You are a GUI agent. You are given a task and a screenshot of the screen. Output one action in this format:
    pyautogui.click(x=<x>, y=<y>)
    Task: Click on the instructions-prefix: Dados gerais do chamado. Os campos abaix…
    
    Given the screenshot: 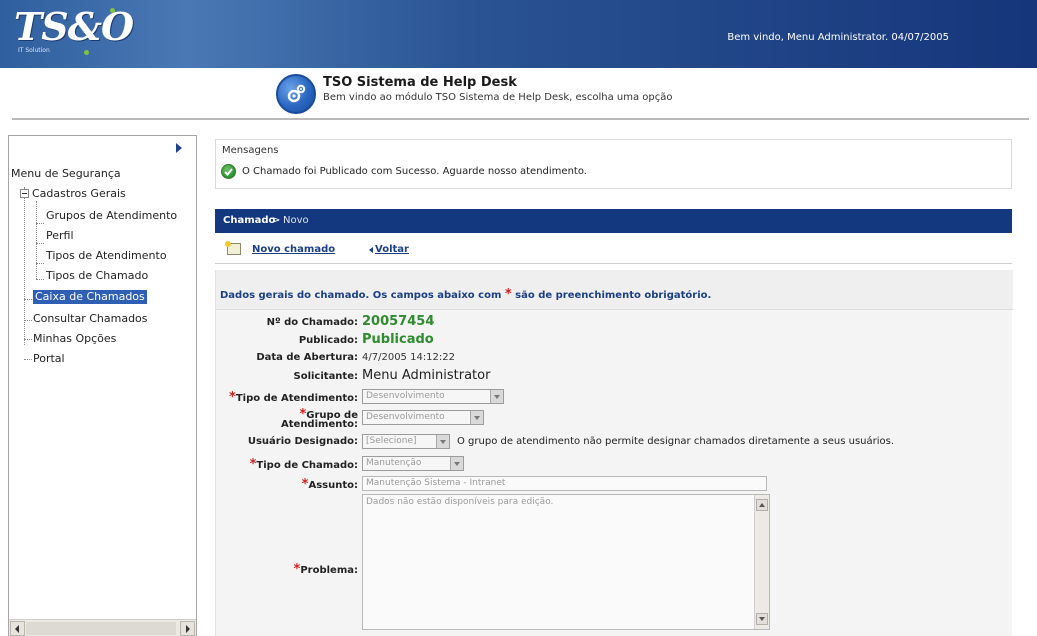 What is the action you would take?
    pyautogui.click(x=361, y=295)
    